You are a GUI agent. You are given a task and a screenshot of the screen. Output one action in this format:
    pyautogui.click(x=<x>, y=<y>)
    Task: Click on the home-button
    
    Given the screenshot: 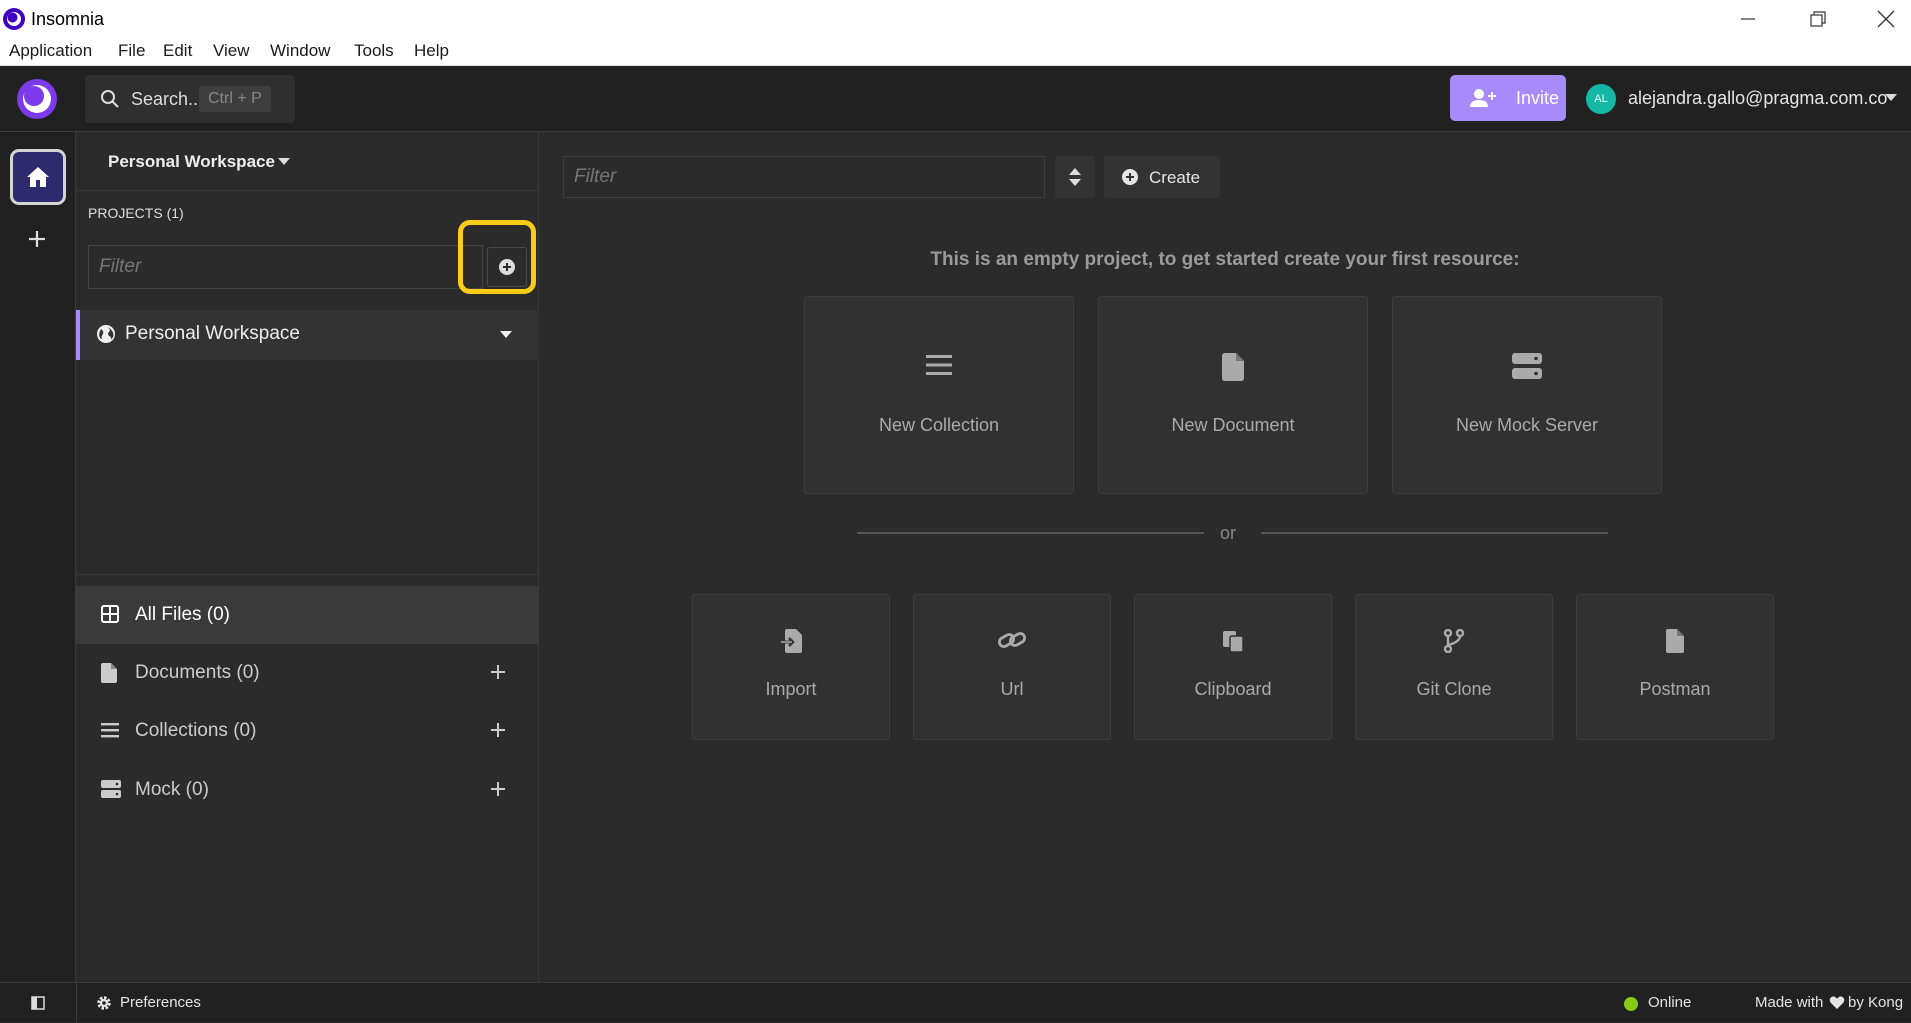 What is the action you would take?
    pyautogui.click(x=38, y=177)
    